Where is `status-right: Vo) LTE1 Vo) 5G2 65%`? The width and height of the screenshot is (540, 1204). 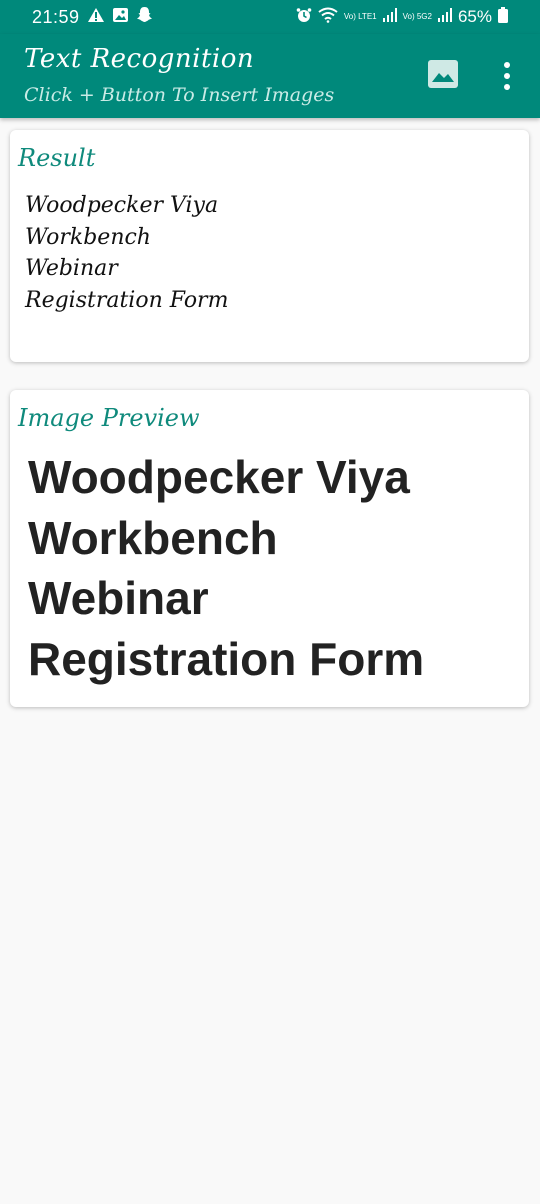
status-right: Vo) LTE1 Vo) 5G2 65% is located at coordinates (402, 17).